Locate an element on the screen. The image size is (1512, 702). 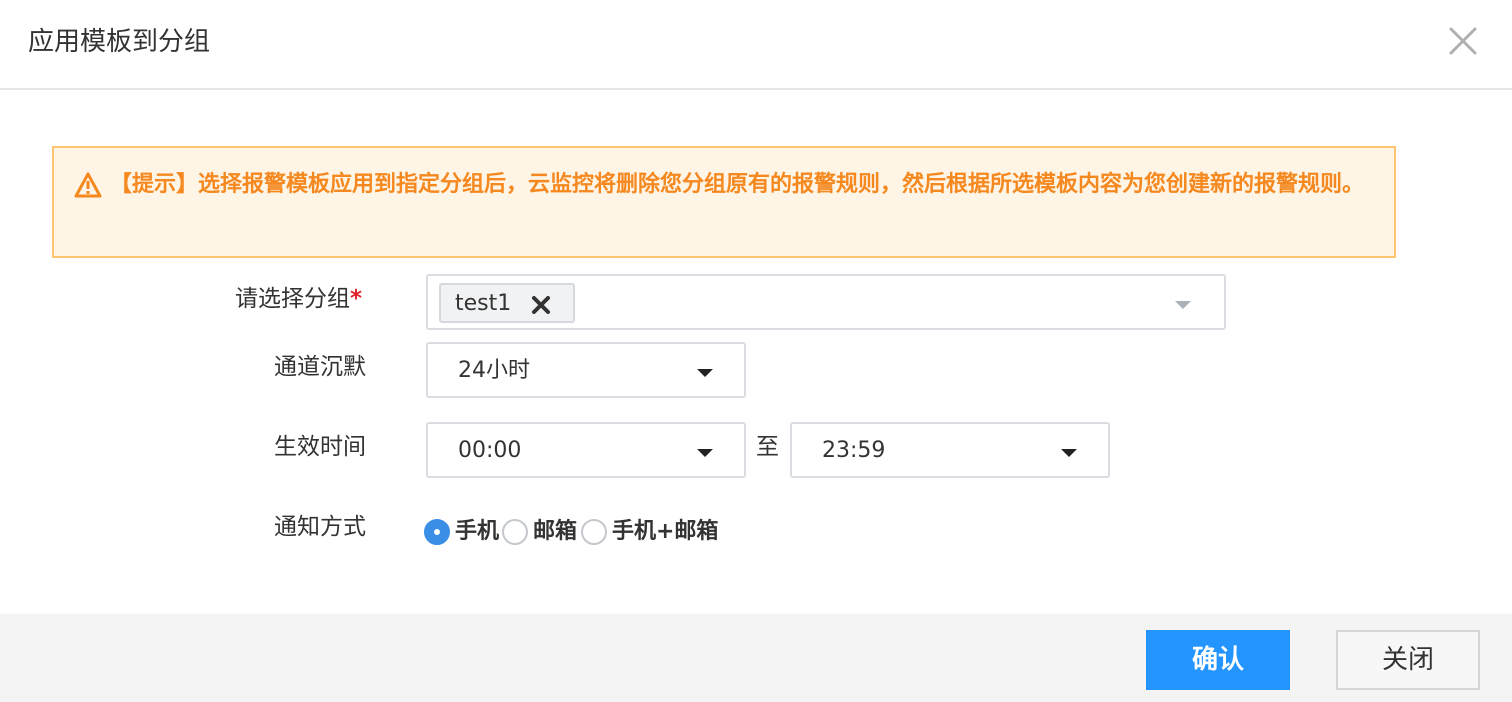
required-mark: * is located at coordinates (355, 299).